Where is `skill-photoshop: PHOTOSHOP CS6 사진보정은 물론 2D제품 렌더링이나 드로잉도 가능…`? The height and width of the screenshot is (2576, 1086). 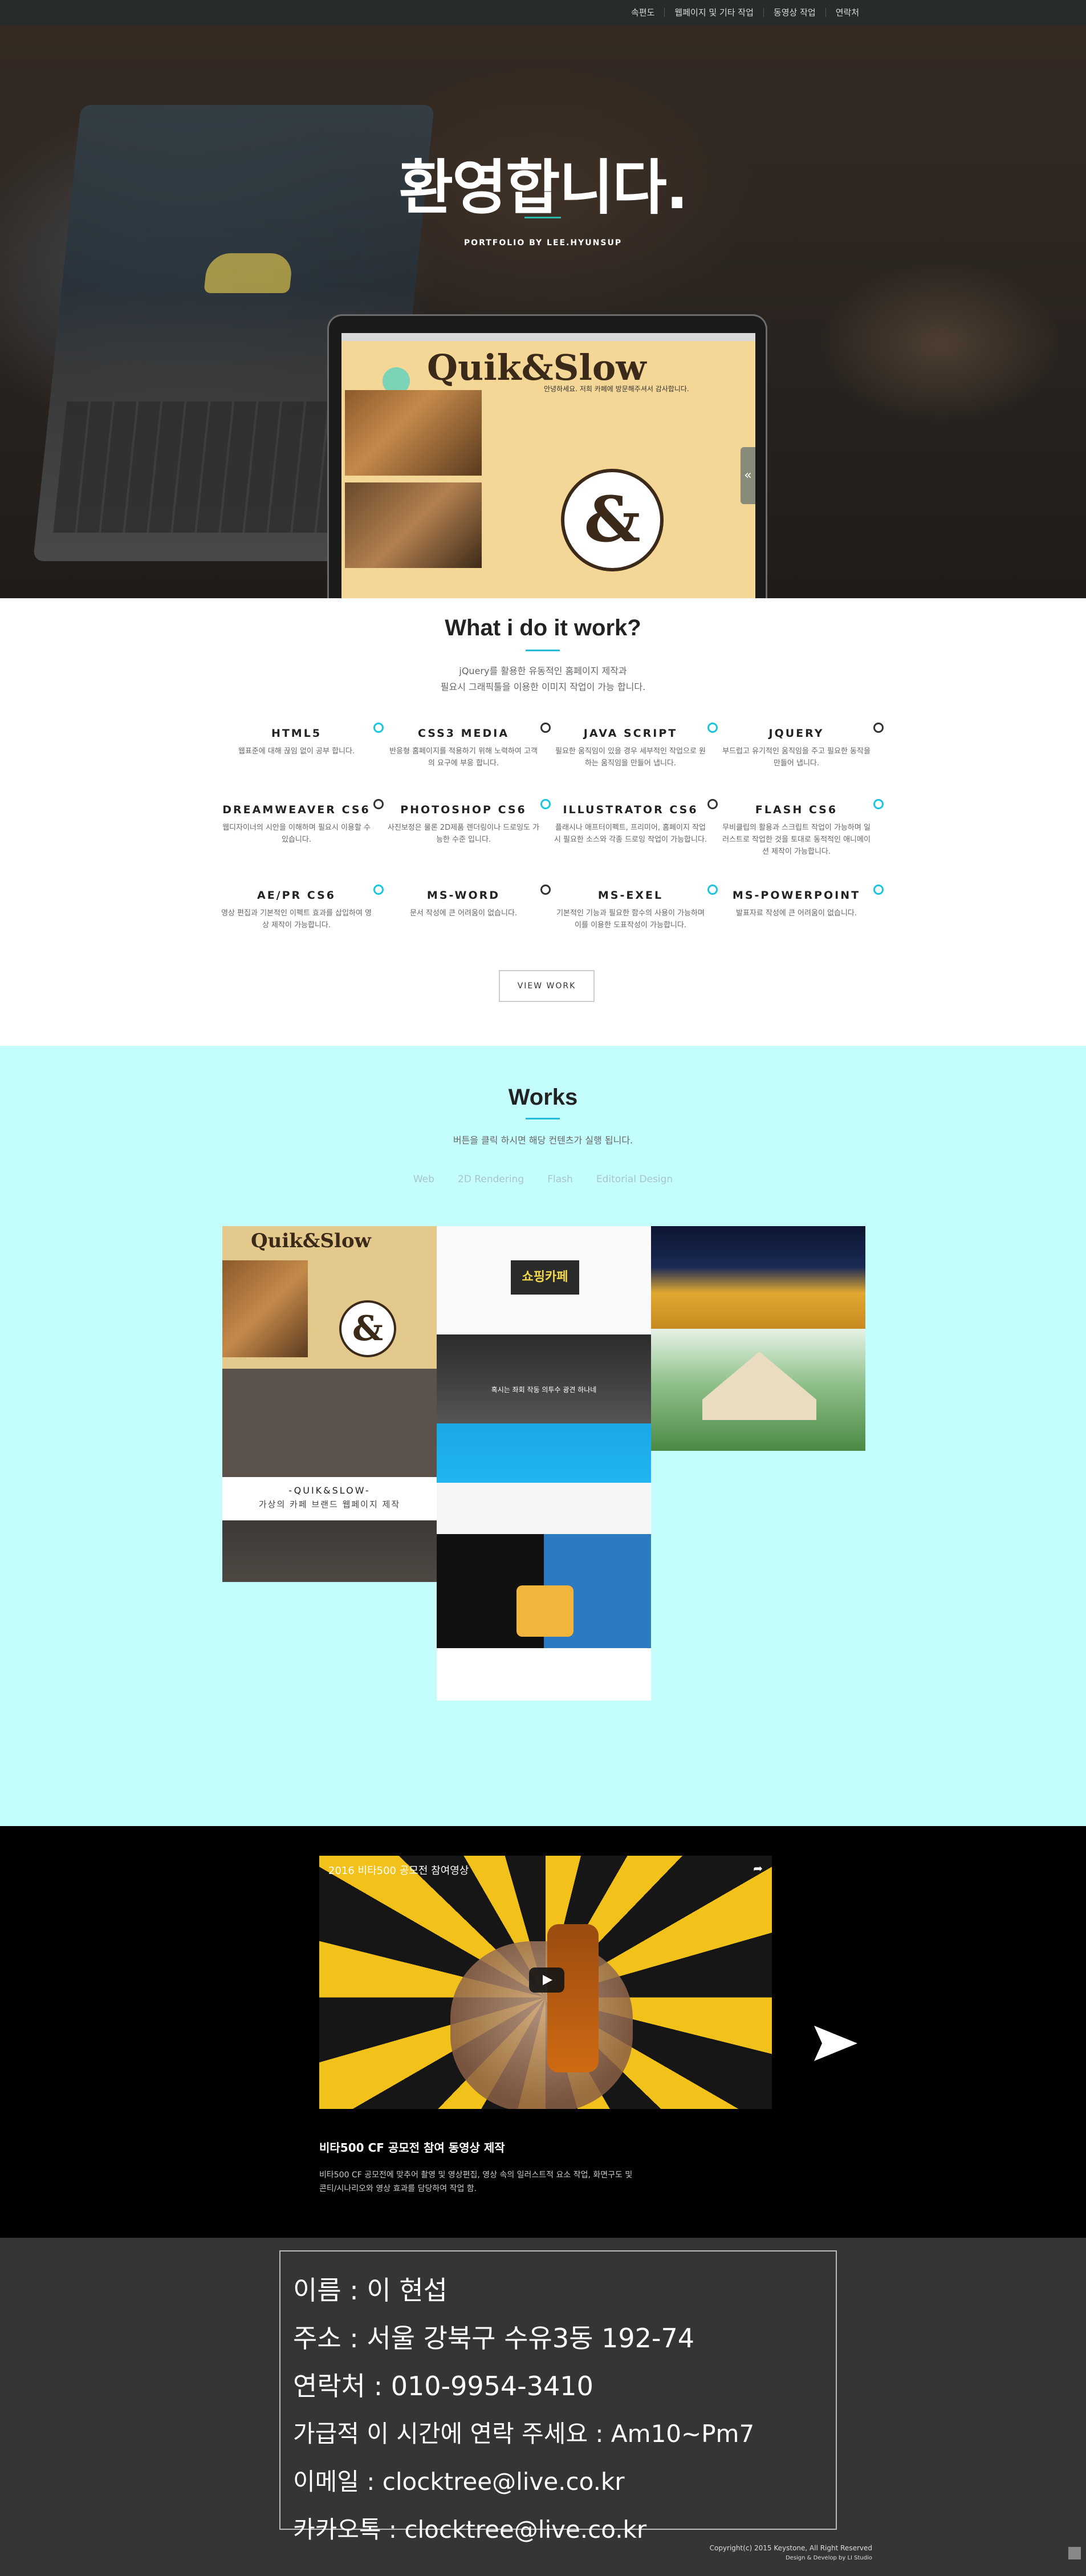 skill-photoshop: PHOTOSHOP CS6 사진보정은 물론 2D제품 렌더링이나 드로잉도 가능… is located at coordinates (469, 823).